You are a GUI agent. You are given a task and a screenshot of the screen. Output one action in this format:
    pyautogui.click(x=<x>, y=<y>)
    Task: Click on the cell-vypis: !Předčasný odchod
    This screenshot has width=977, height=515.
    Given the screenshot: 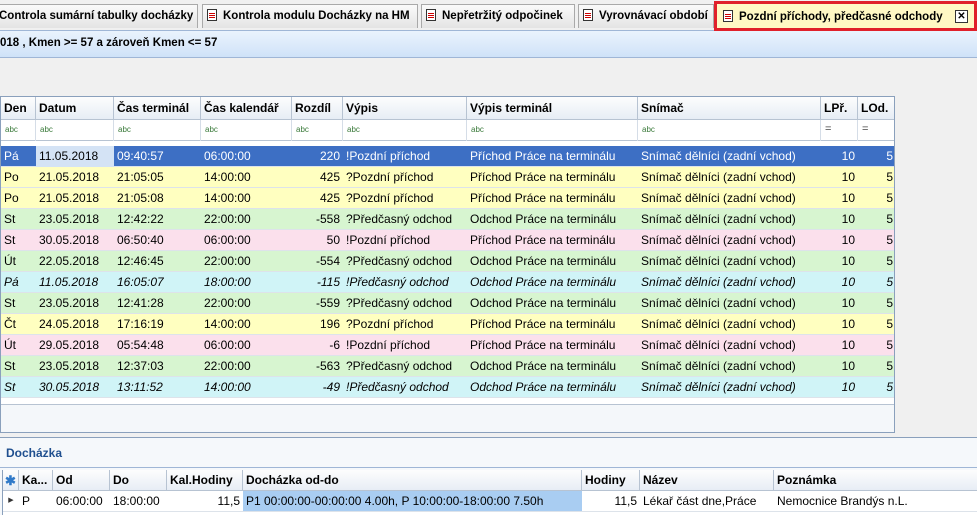 What is the action you would take?
    pyautogui.click(x=397, y=282)
    